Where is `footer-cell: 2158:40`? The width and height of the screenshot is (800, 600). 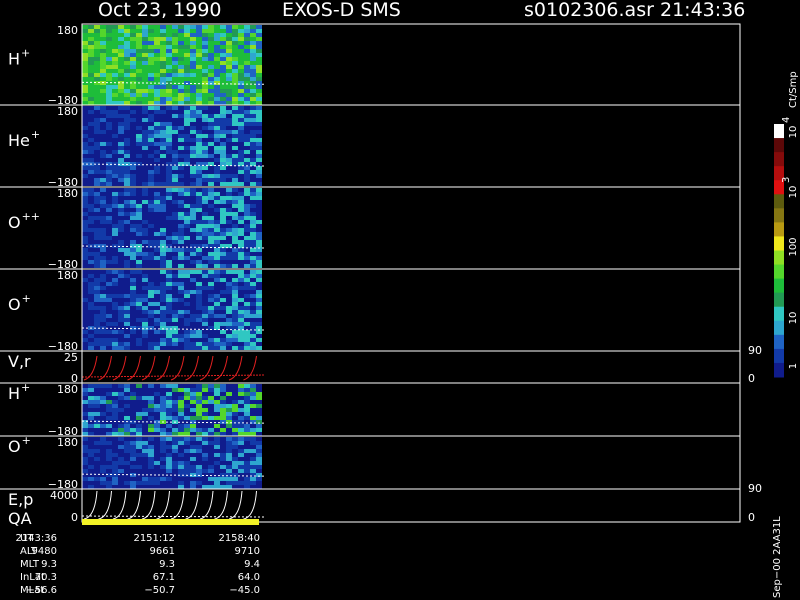 footer-cell: 2158:40 is located at coordinates (239, 538).